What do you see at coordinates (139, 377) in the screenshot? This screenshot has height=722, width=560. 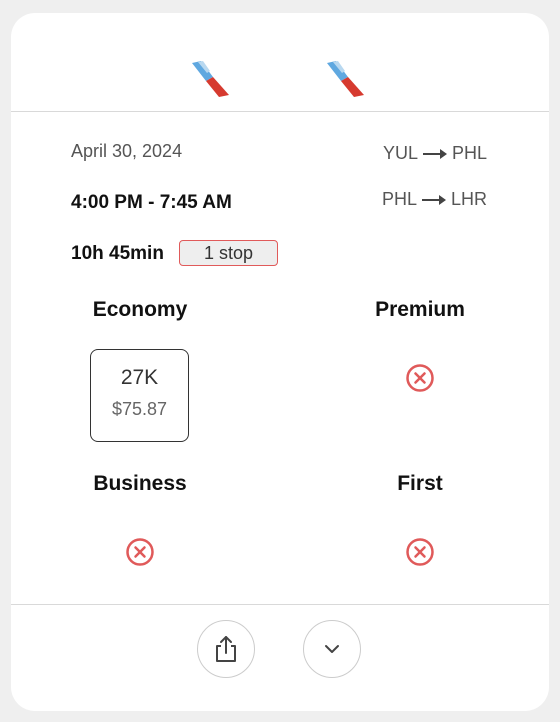 I see `fare-points: 27K` at bounding box center [139, 377].